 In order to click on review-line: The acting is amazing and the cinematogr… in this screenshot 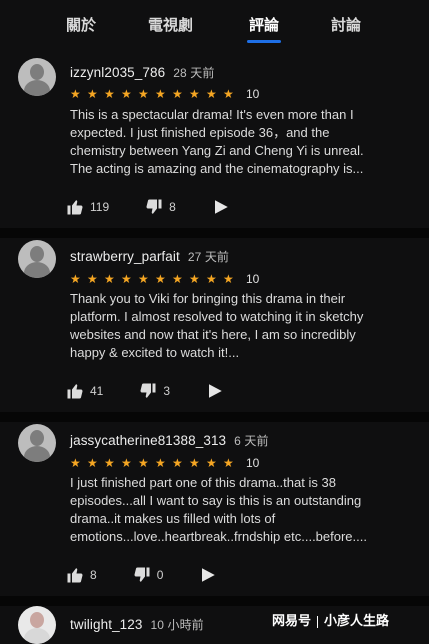, I will do `click(217, 168)`.